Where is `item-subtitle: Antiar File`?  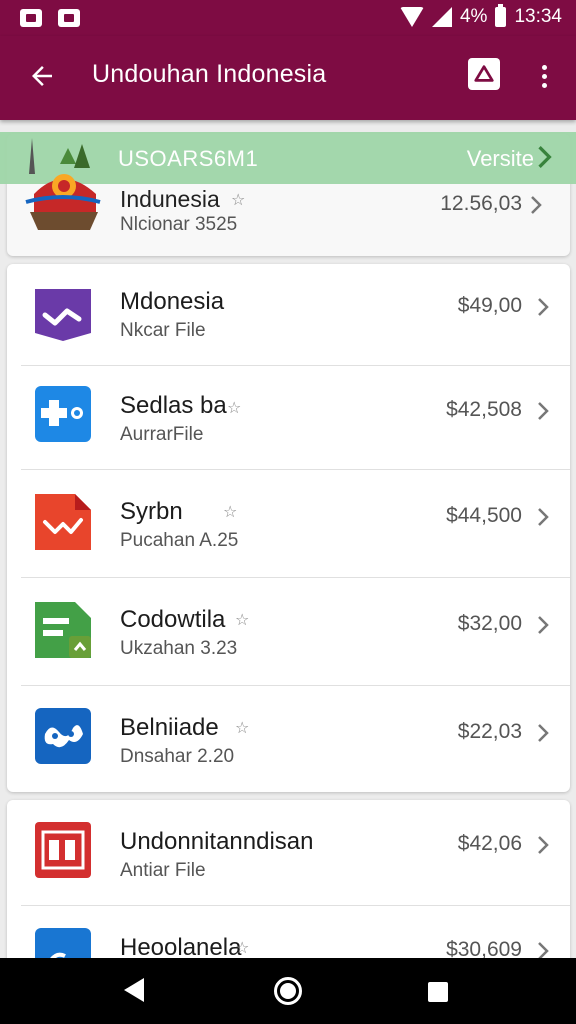
item-subtitle: Antiar File is located at coordinates (163, 870).